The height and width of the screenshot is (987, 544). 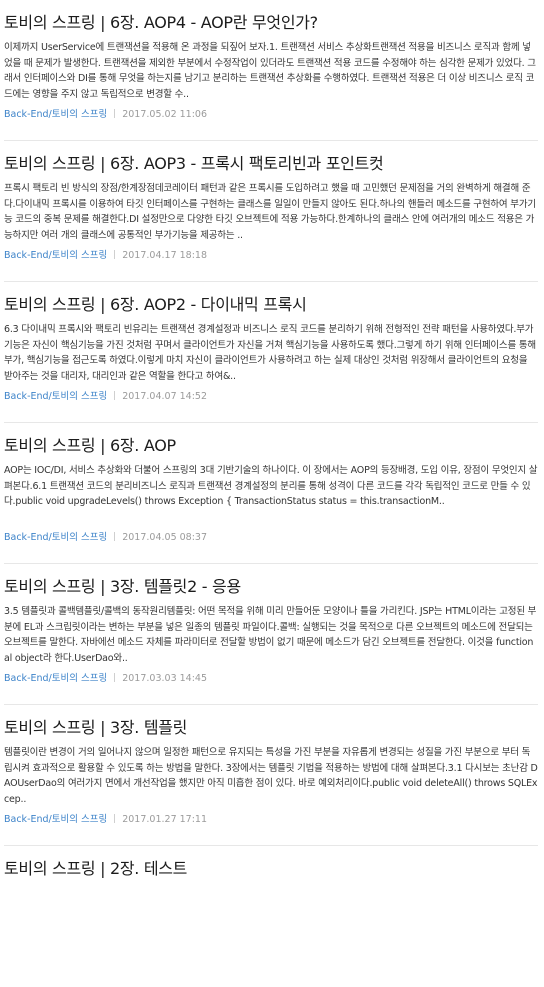 I want to click on post-title: 토비의 스프링 | 3장. 템플릿2 - 응용, so click(x=271, y=587).